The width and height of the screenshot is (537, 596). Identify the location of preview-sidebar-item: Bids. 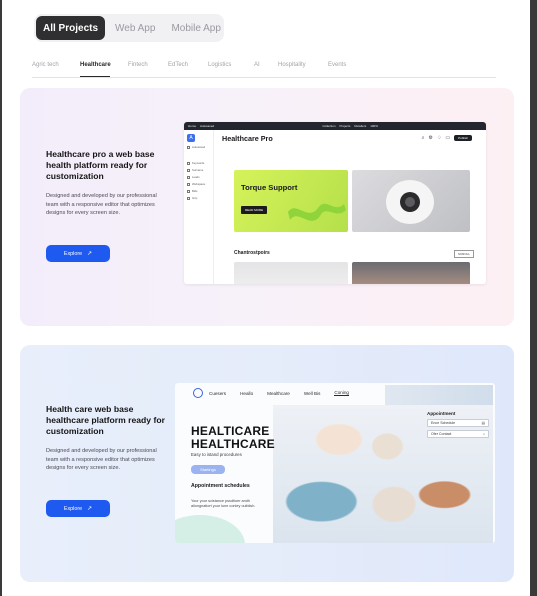
(198, 191).